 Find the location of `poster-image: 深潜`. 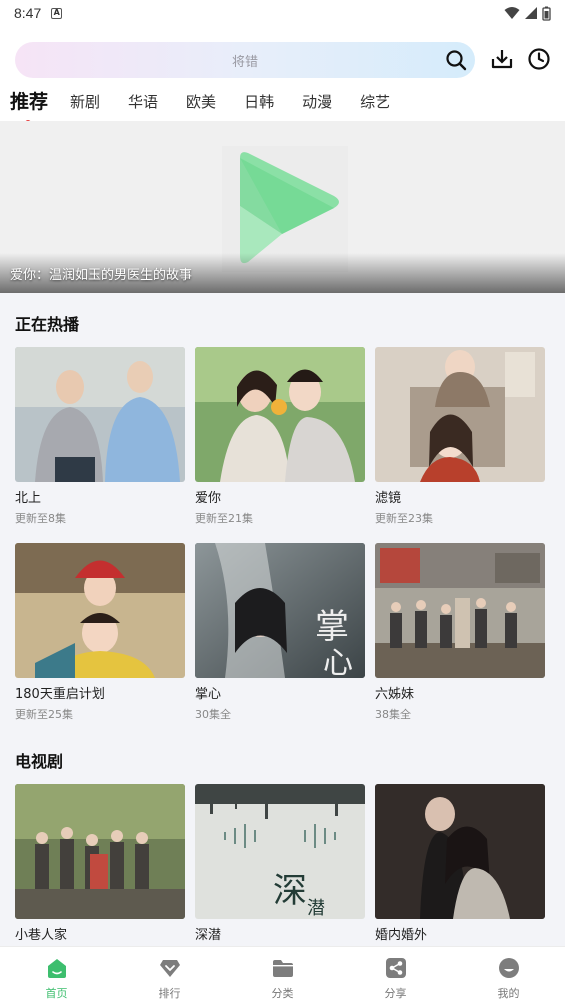

poster-image: 深潜 is located at coordinates (280, 851).